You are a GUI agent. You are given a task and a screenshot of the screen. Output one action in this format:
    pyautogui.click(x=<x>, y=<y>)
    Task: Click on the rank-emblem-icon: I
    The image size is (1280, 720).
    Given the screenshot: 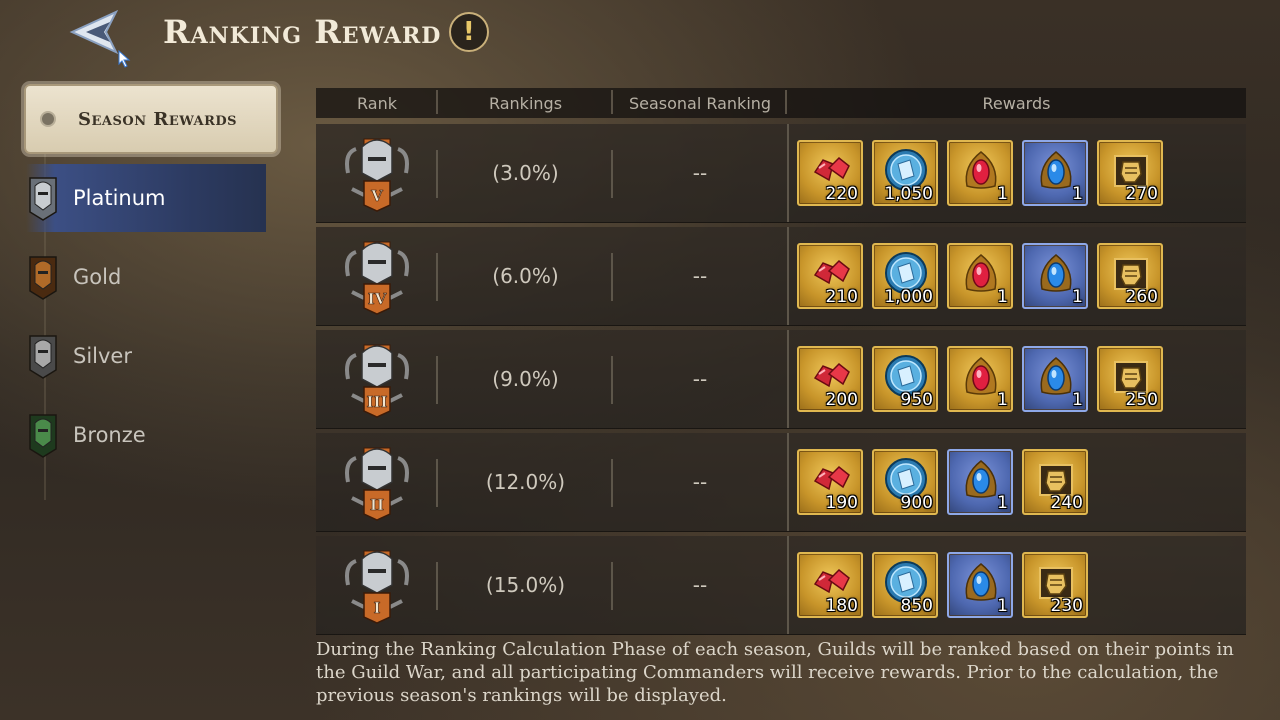 What is the action you would take?
    pyautogui.click(x=377, y=587)
    